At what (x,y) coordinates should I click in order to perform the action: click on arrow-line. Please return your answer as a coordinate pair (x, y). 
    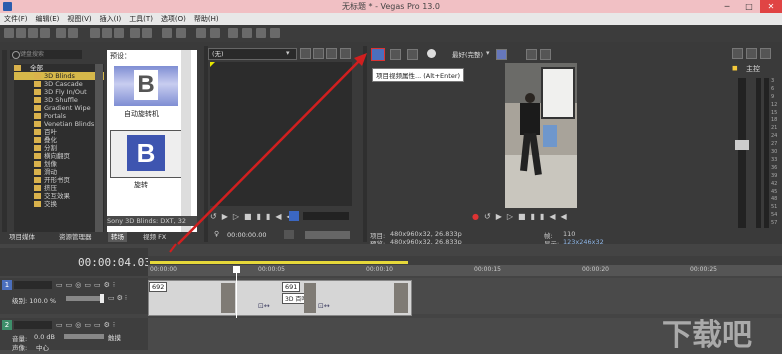
    Looking at the image, I should click on (269, 152).